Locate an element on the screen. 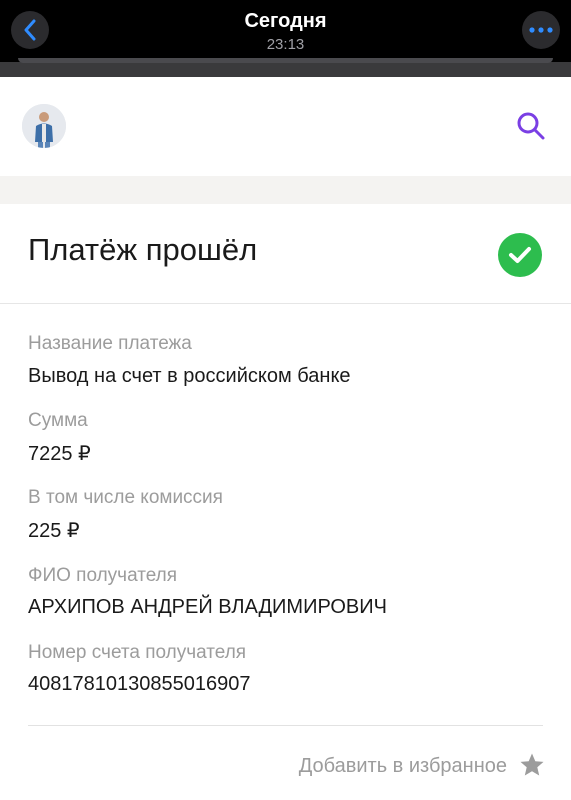 The width and height of the screenshot is (571, 800). detail-value-account-number: 40817810130855016907 is located at coordinates (139, 684).